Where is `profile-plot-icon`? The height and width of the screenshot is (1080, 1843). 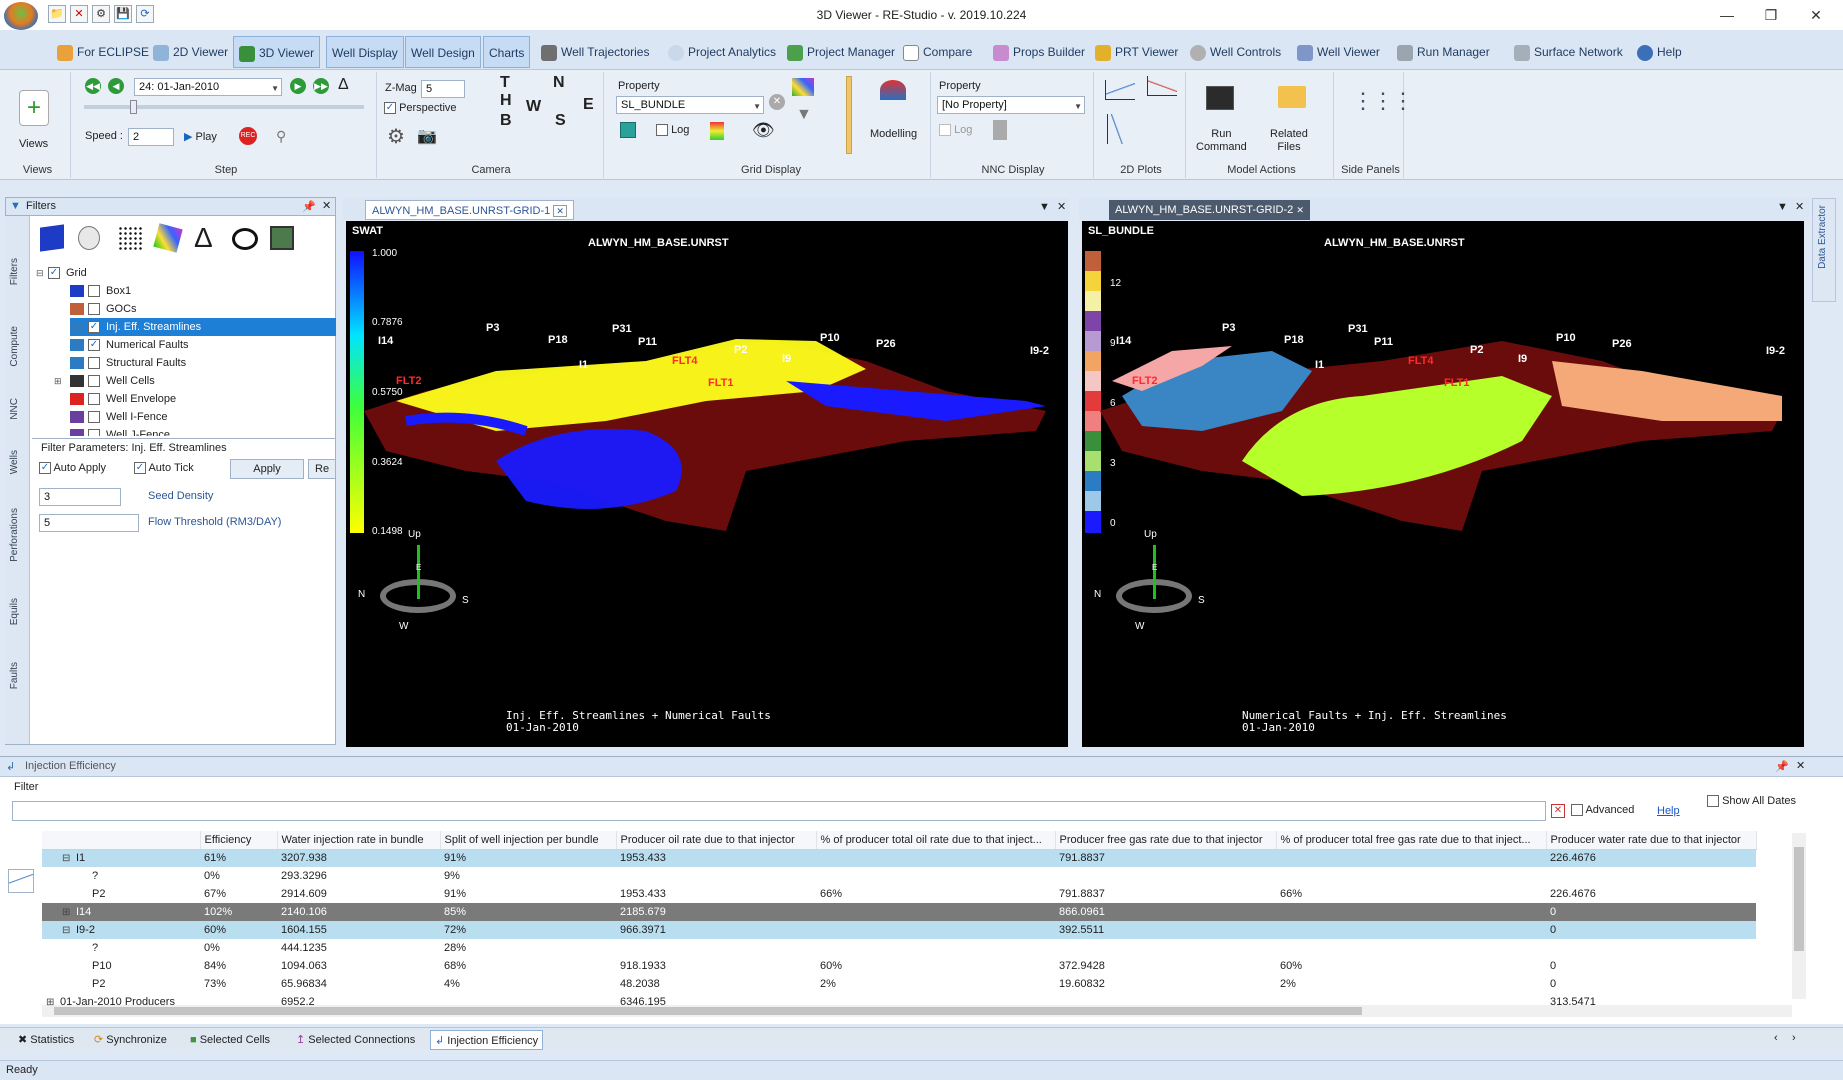 profile-plot-icon is located at coordinates (1117, 129).